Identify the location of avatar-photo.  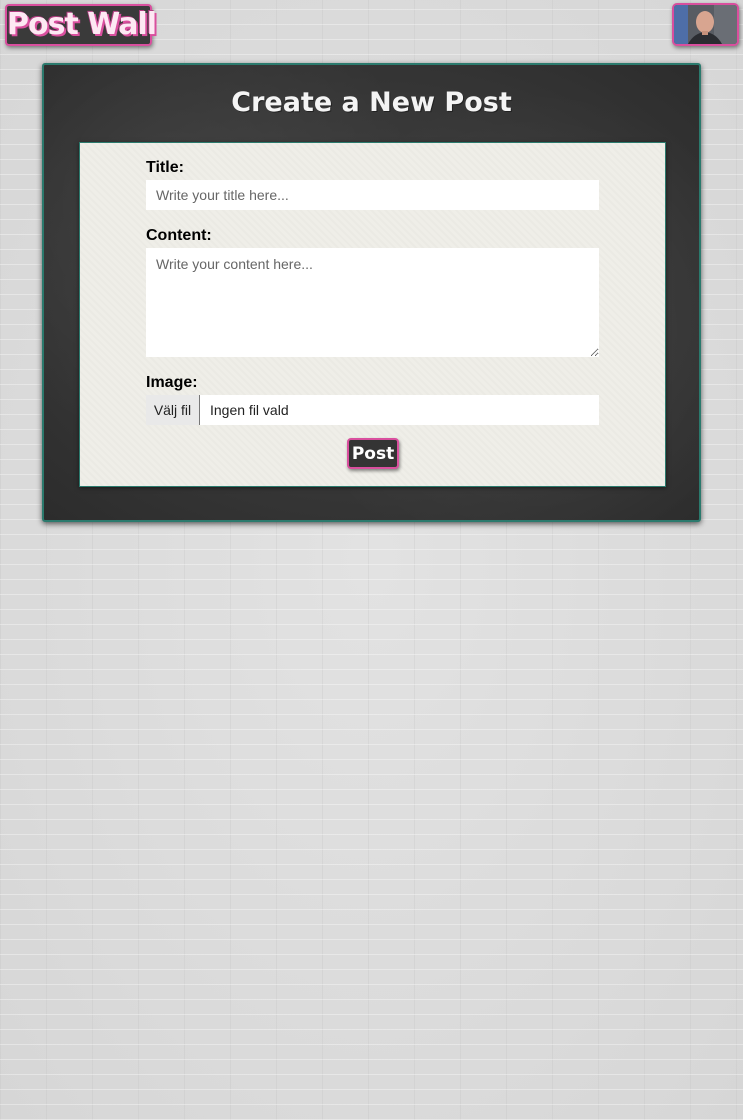
(705, 24).